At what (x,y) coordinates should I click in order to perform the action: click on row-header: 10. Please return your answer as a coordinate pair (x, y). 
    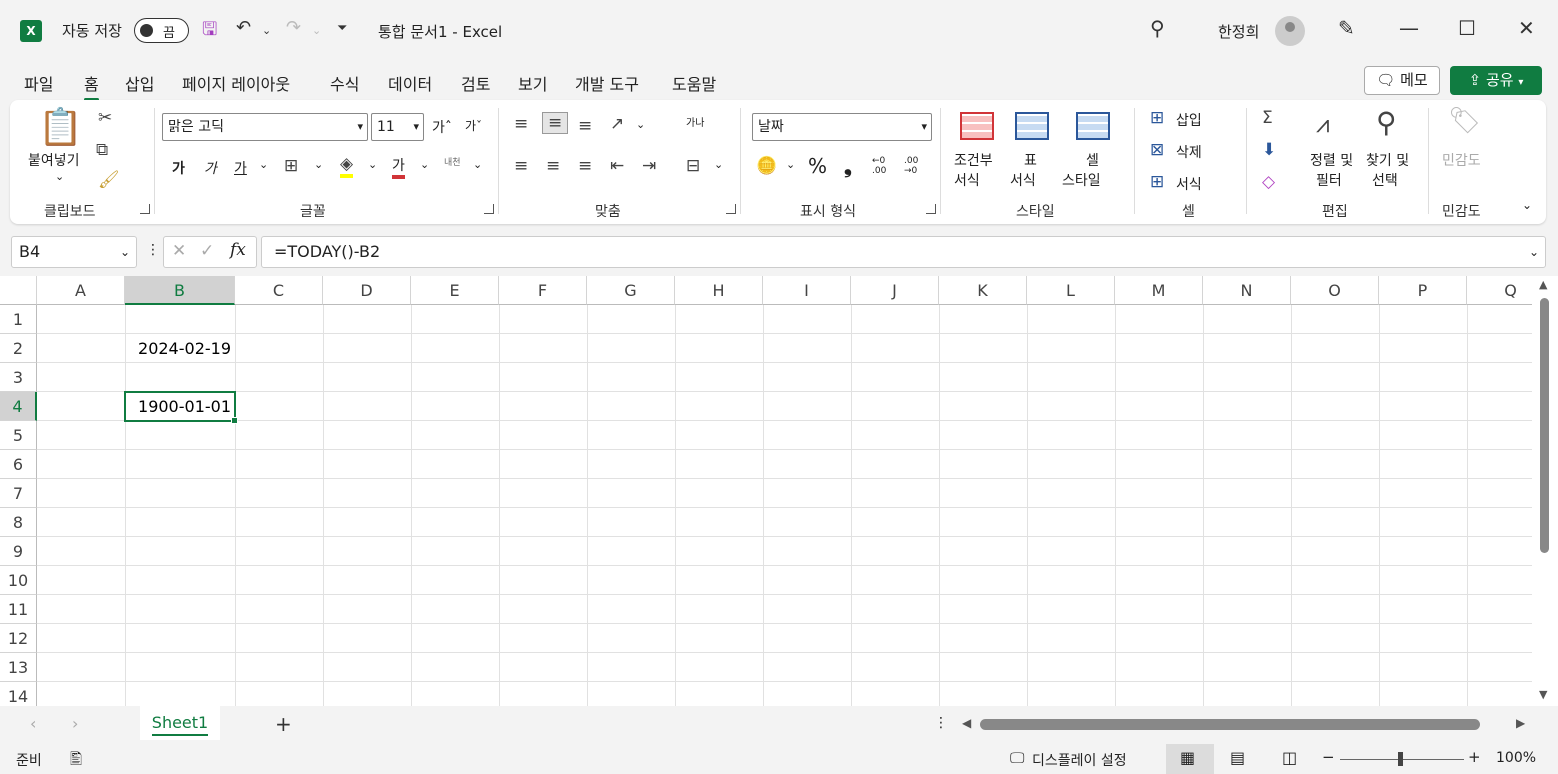
    Looking at the image, I should click on (18, 580).